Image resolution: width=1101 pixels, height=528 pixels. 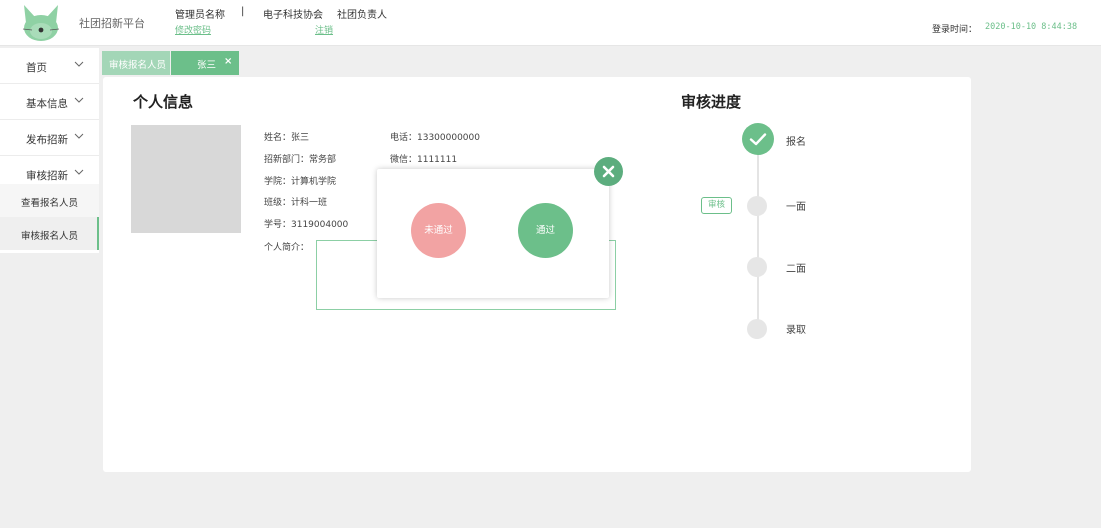 I want to click on login-time-label: 登录时间：, so click(x=955, y=30).